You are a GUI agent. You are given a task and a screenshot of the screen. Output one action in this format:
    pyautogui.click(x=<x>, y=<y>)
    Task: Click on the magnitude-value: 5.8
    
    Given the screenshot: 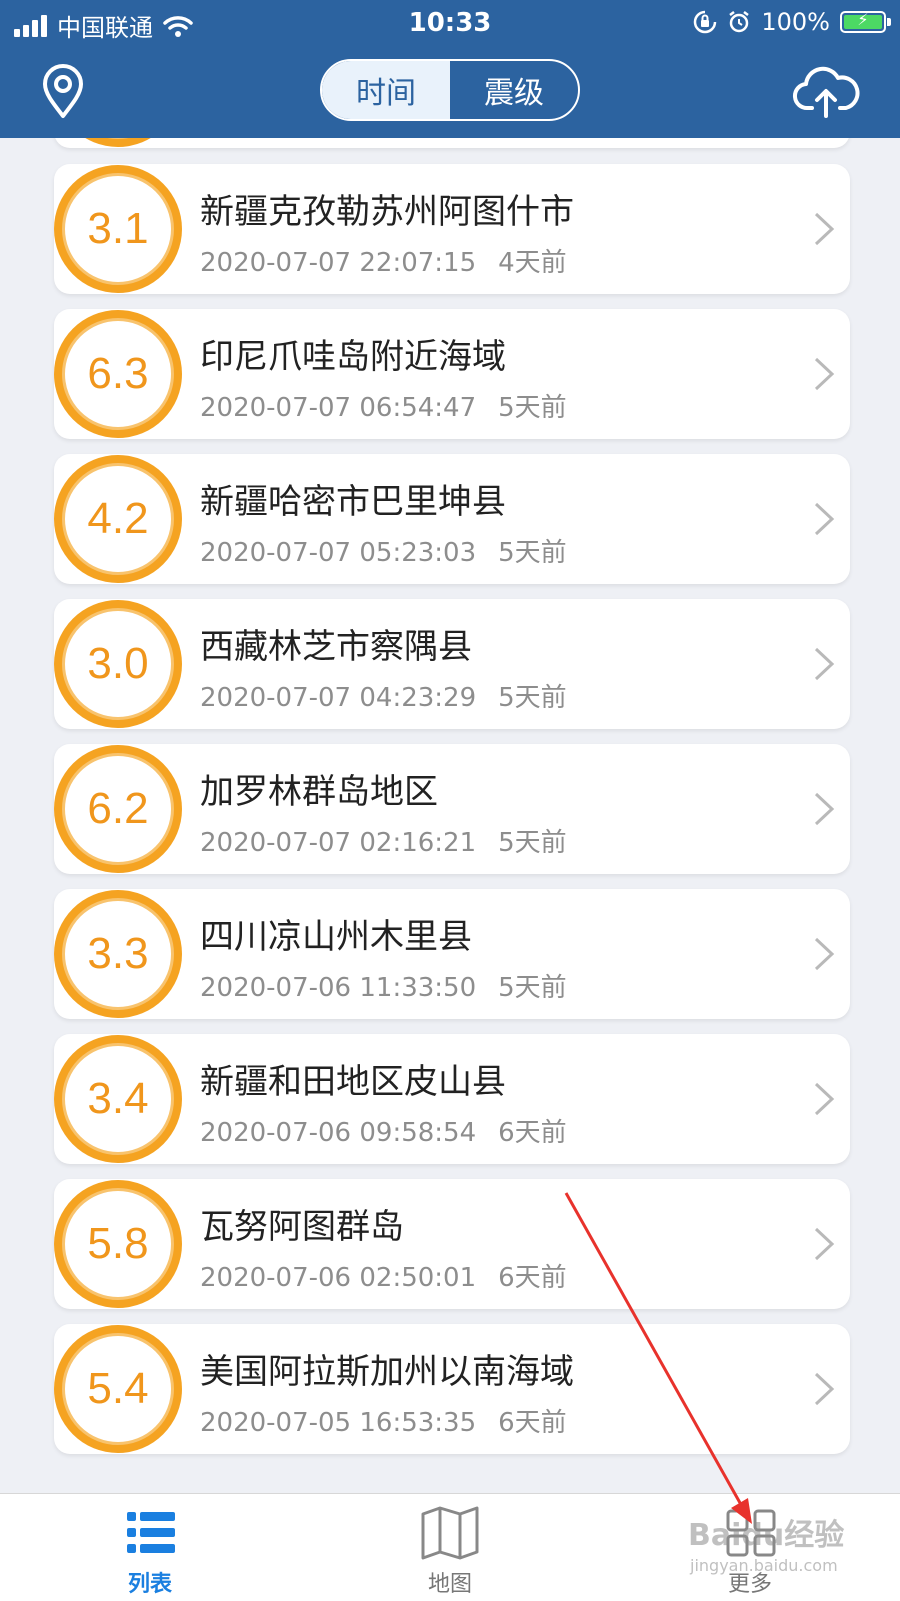 What is the action you would take?
    pyautogui.click(x=118, y=1244)
    